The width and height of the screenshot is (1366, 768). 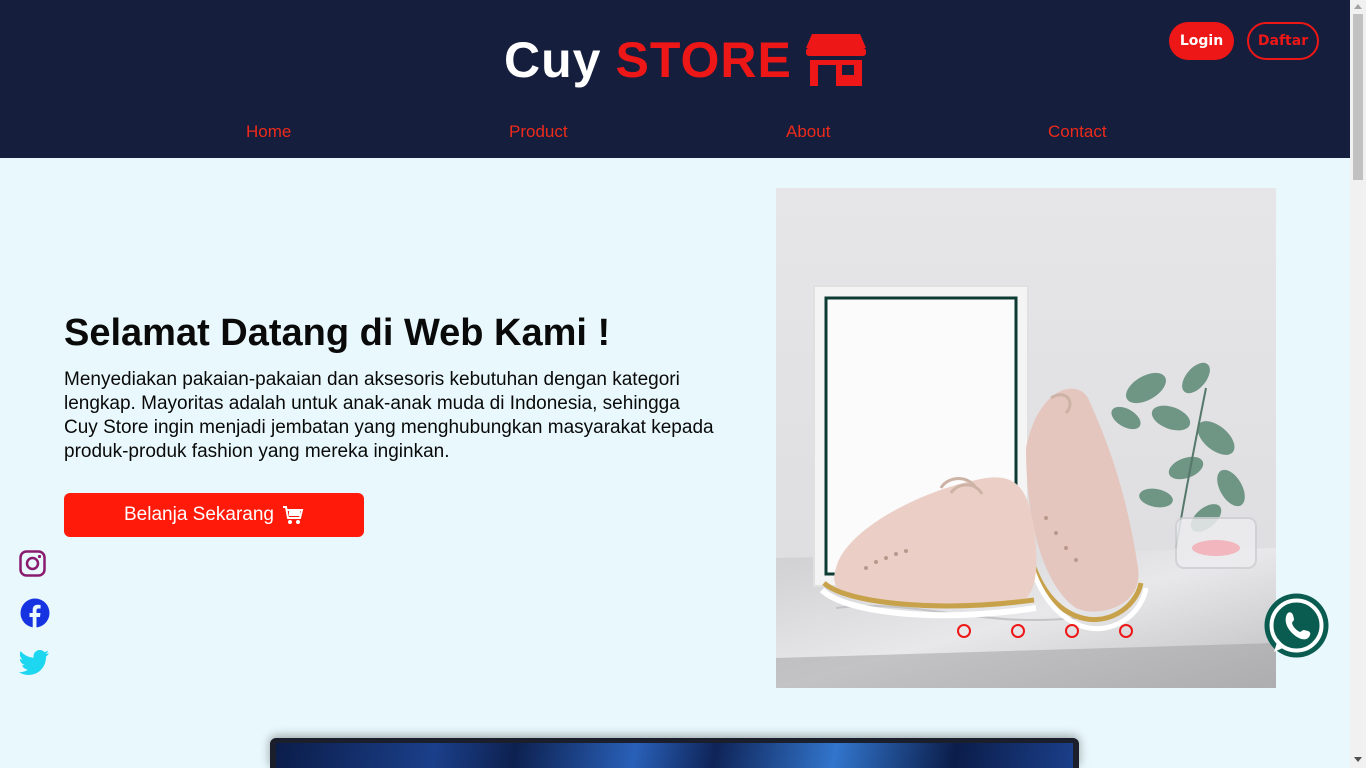 What do you see at coordinates (337, 333) in the screenshot?
I see `hero-title: Selamat Datang di Web Kami !` at bounding box center [337, 333].